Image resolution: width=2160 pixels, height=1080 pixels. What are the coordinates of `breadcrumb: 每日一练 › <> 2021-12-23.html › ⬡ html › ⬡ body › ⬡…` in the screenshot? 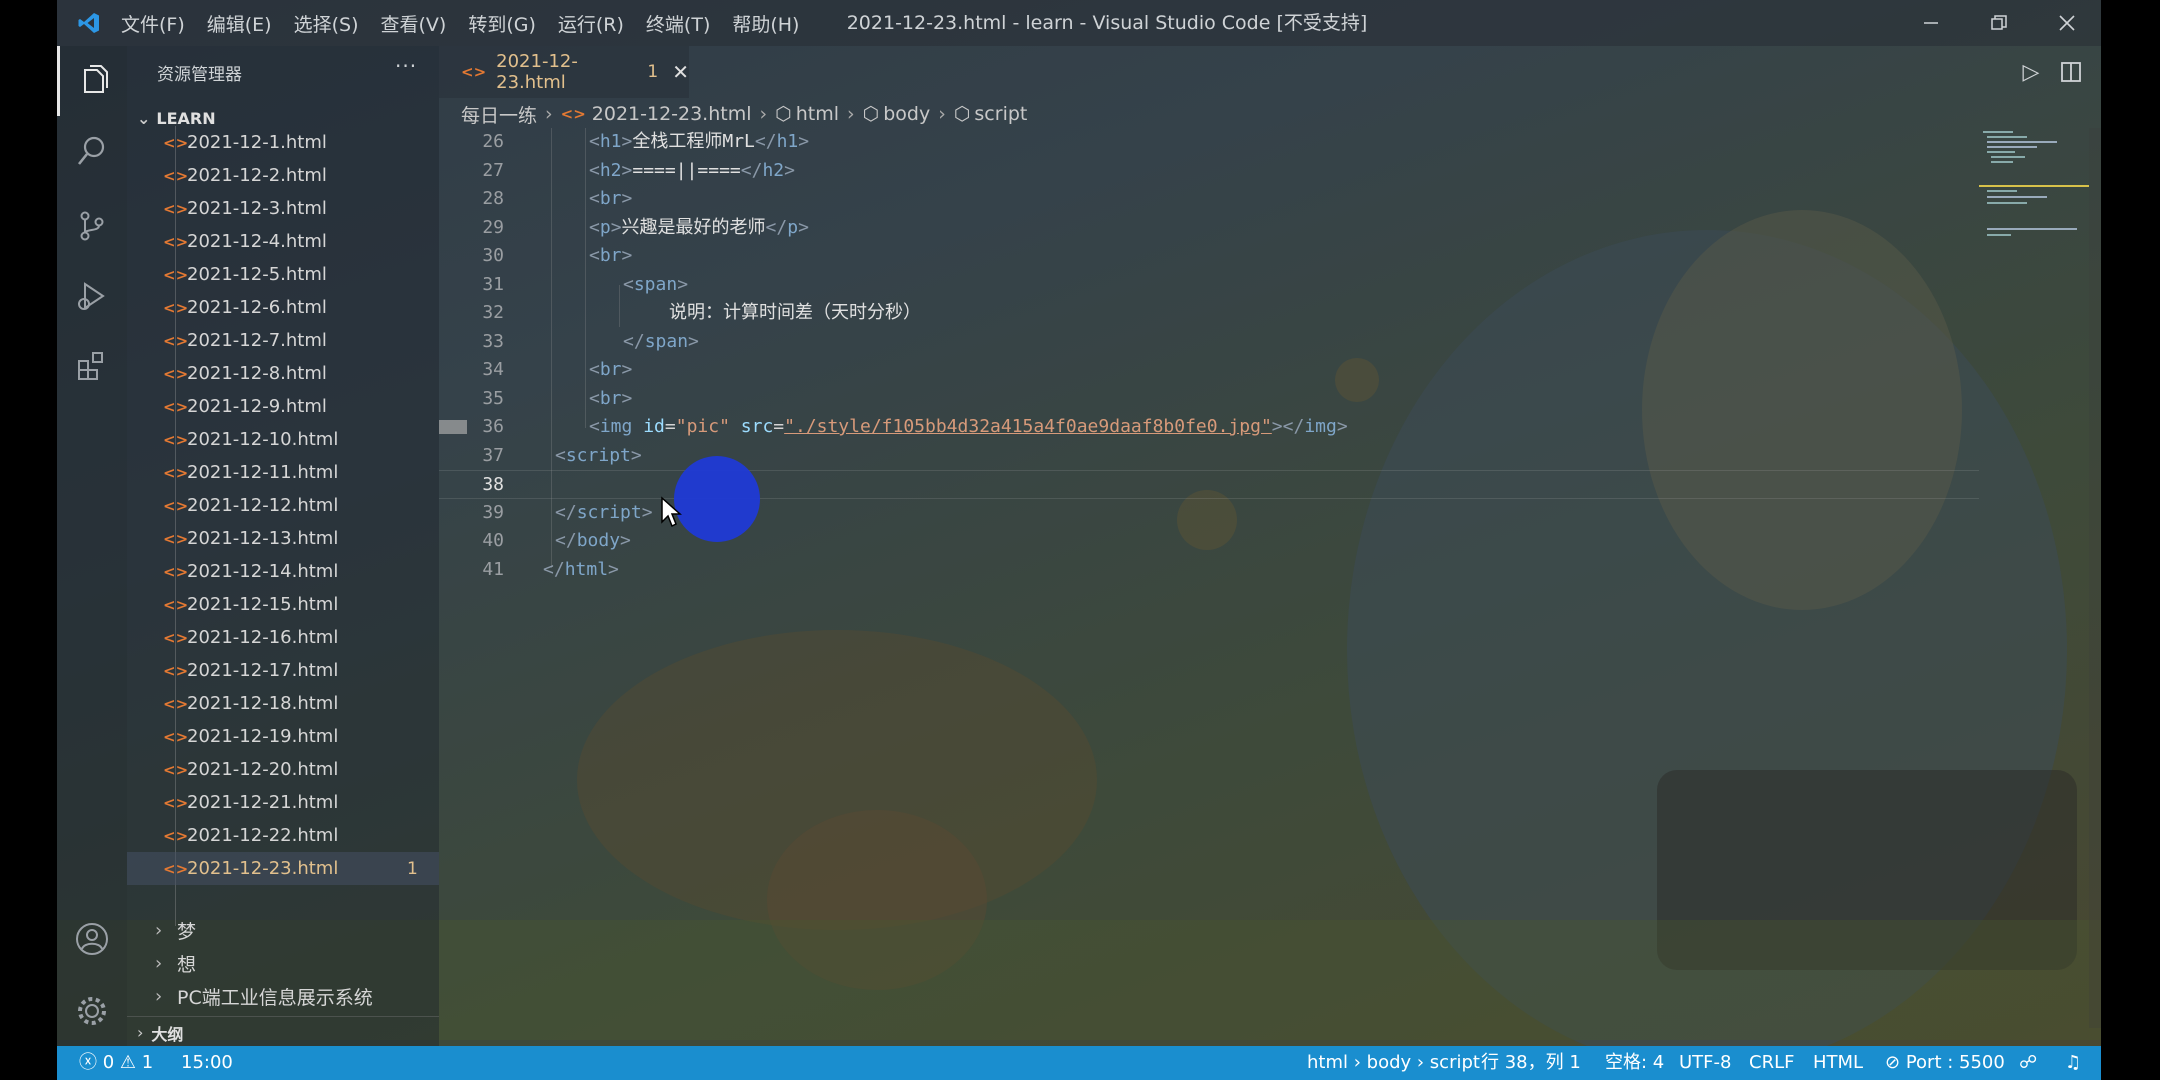 It's located at (733, 114).